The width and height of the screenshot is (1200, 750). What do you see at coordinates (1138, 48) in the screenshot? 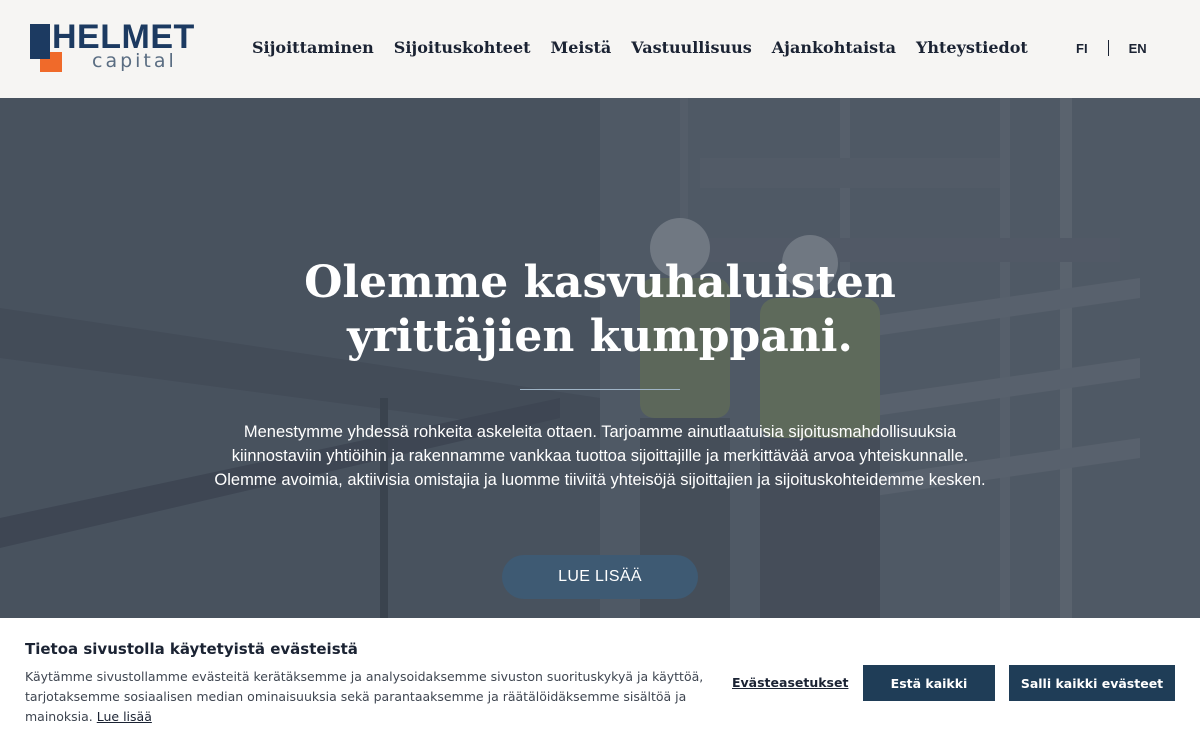
I see `lang-en: EN` at bounding box center [1138, 48].